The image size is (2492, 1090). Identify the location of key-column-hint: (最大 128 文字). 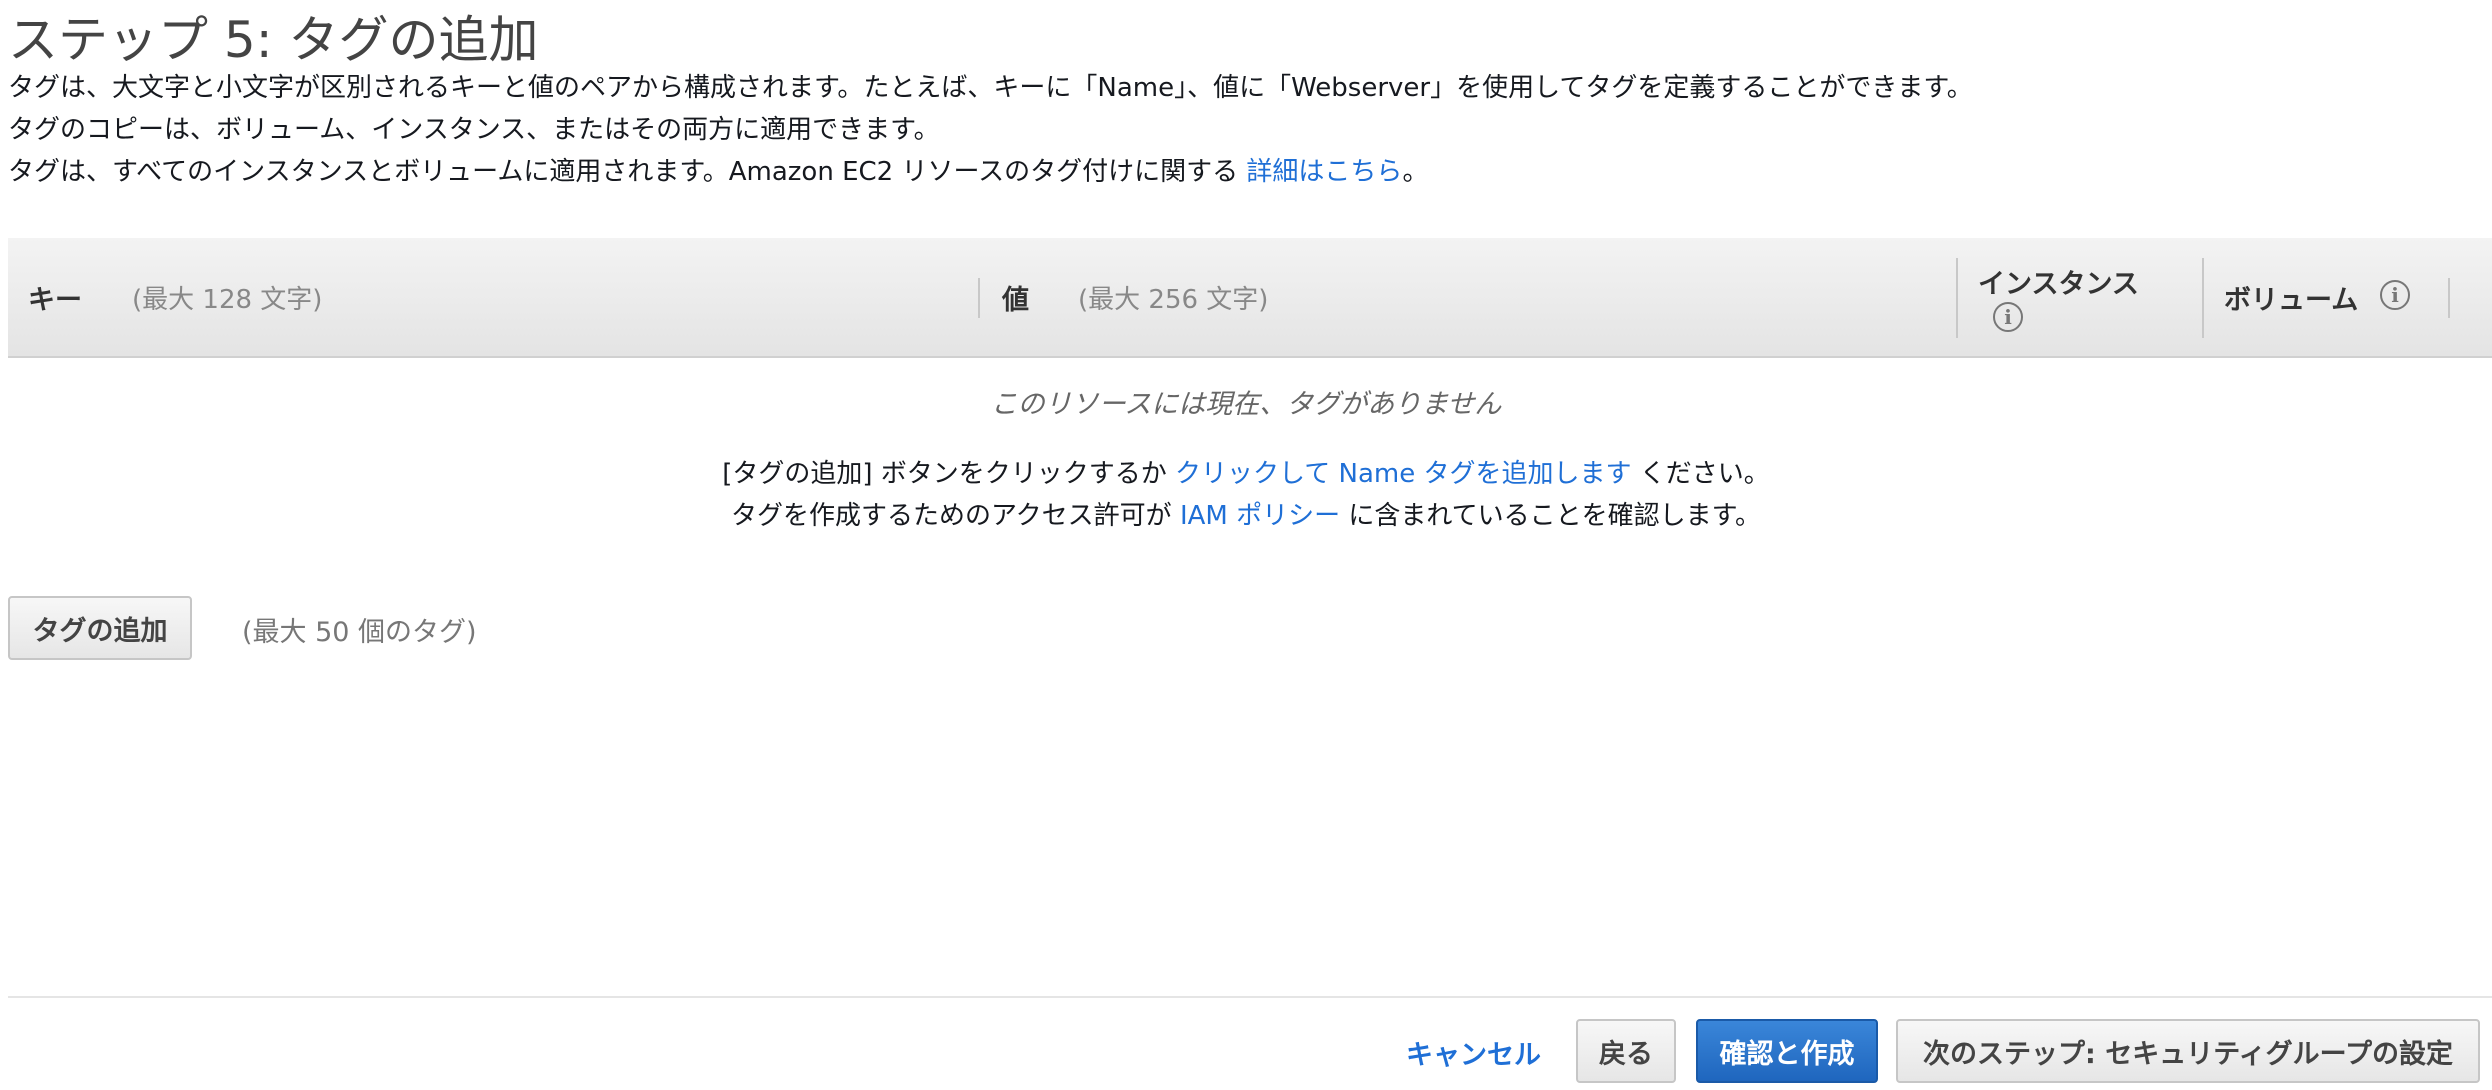
(227, 300).